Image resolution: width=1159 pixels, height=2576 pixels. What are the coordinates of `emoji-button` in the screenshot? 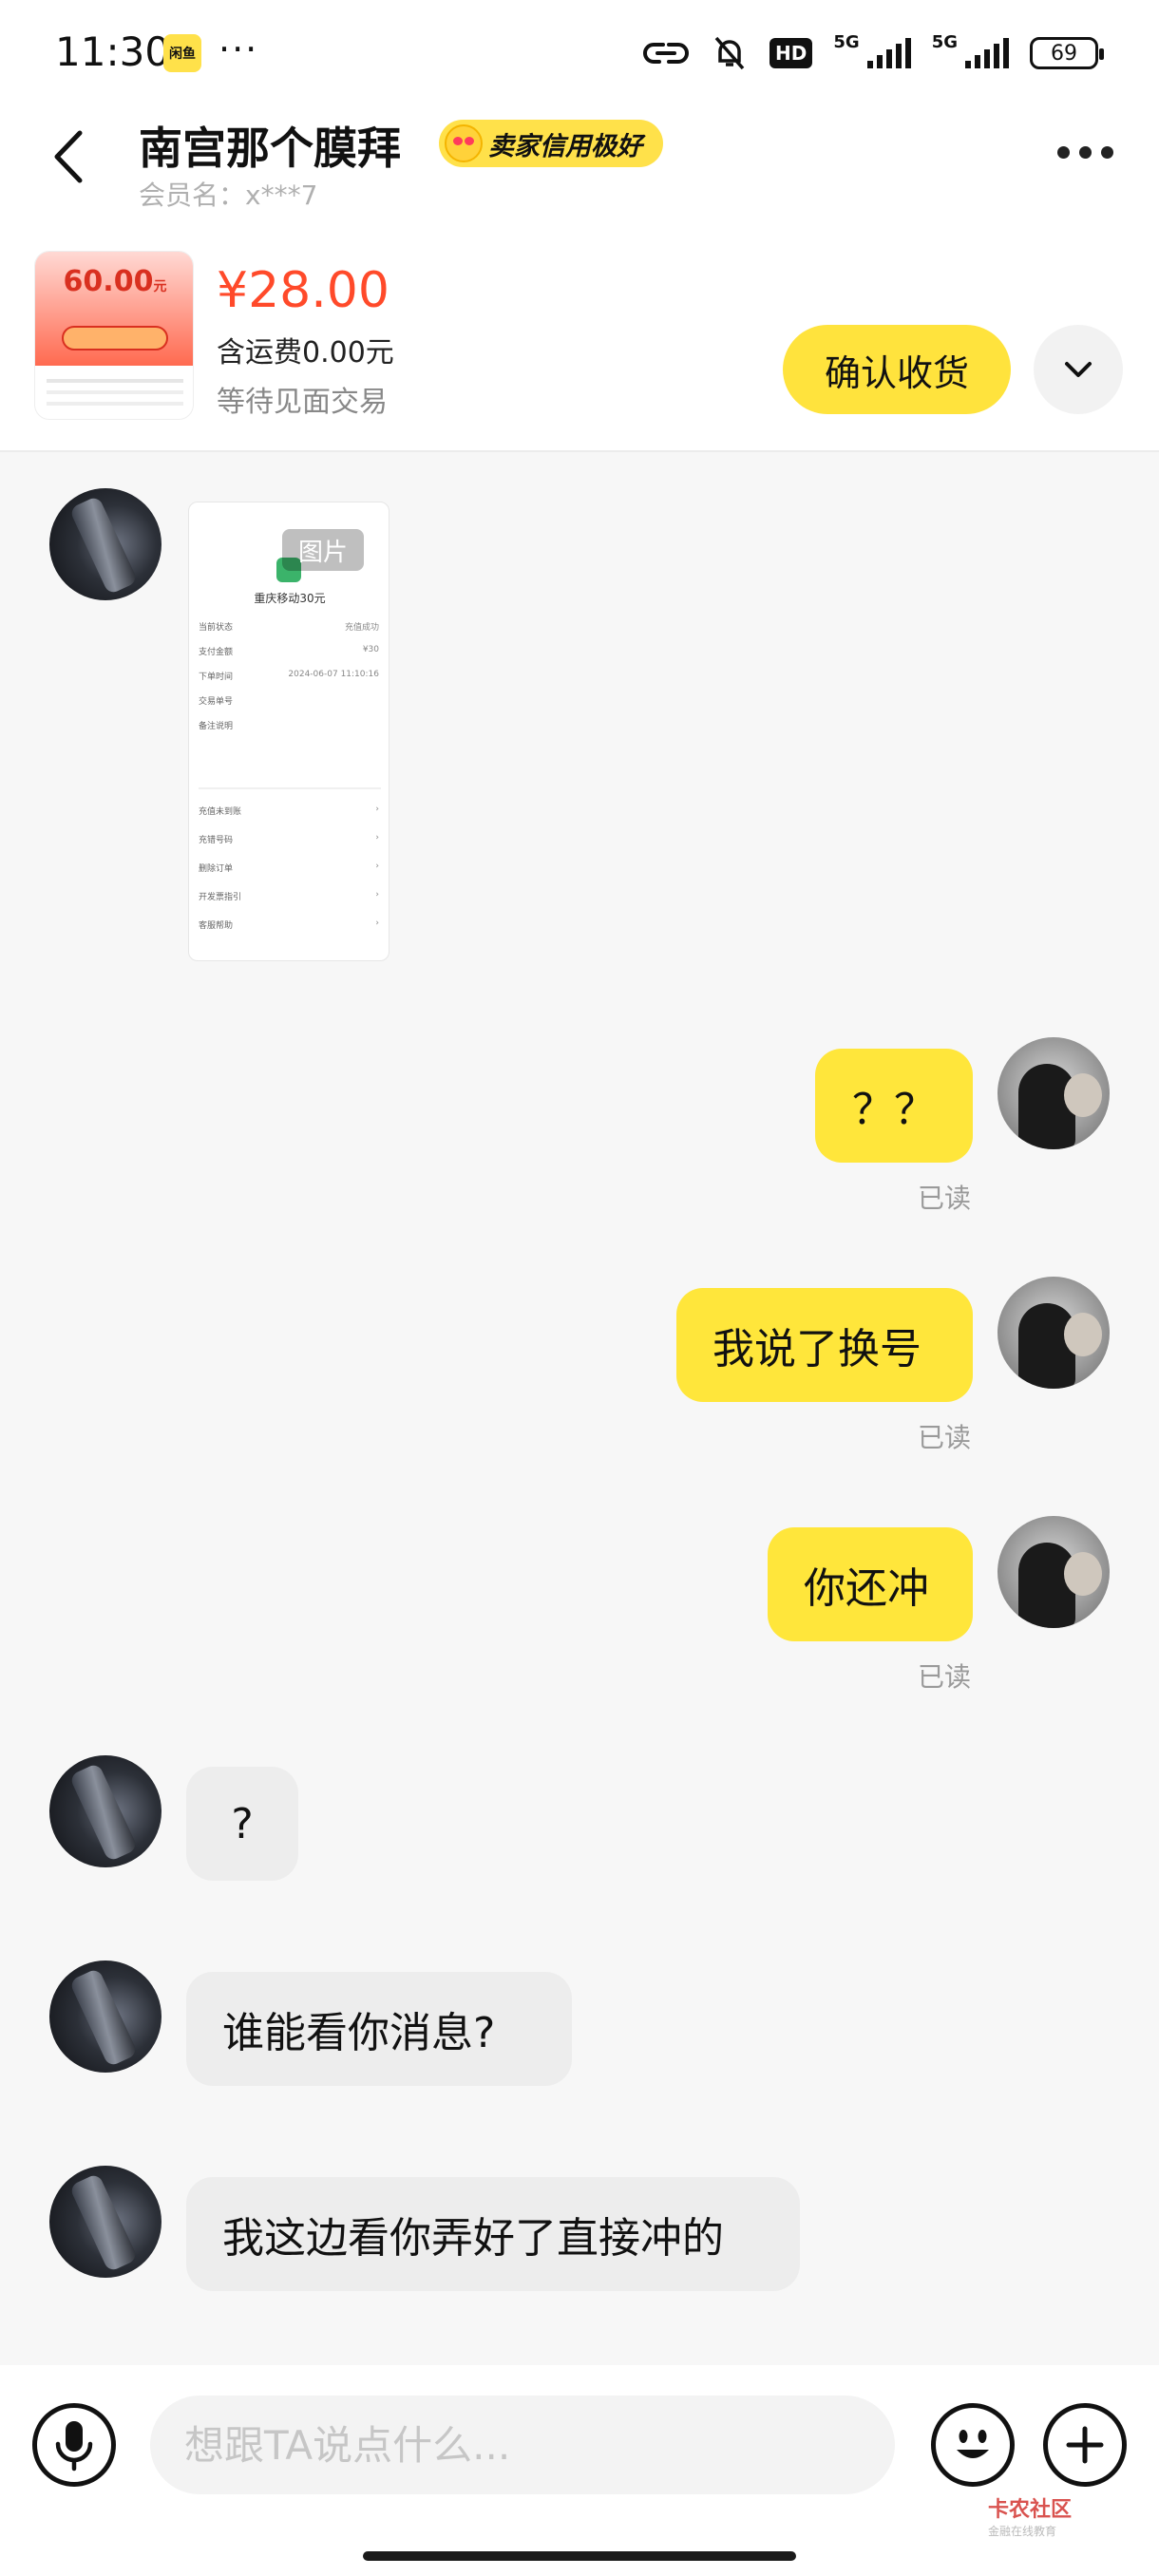 It's located at (973, 2445).